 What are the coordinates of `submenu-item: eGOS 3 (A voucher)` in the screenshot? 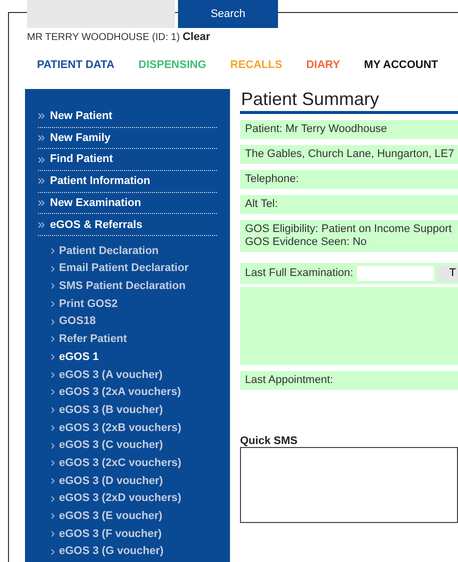 It's located at (111, 375).